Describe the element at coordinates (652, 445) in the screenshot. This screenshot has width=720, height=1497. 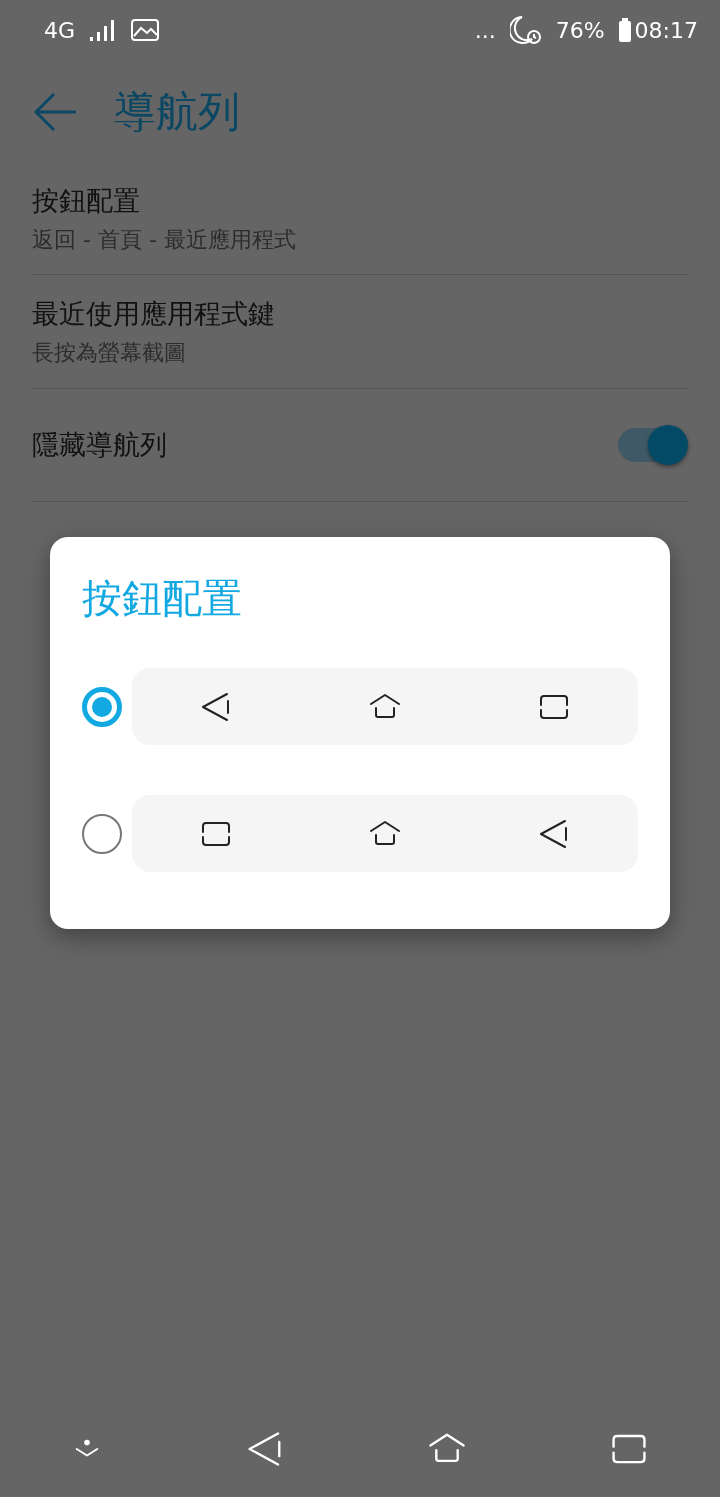
I see `toggle-switch` at that location.